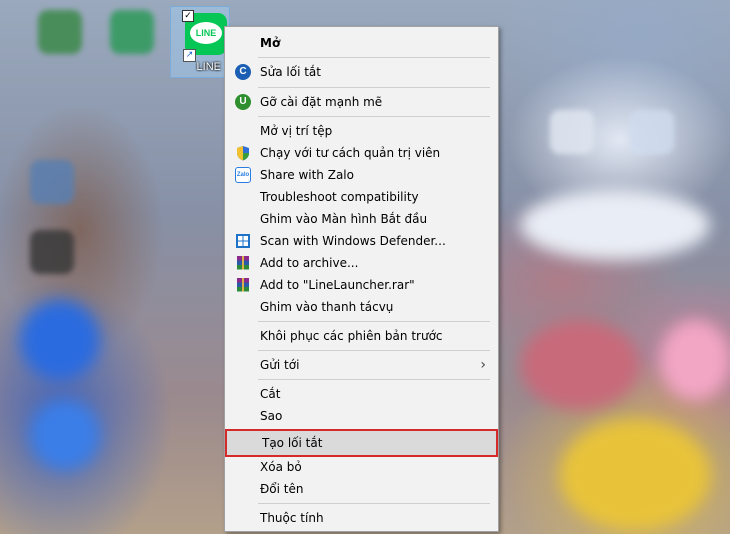 This screenshot has height=534, width=730. What do you see at coordinates (361, 416) in the screenshot?
I see `menu-item-copy: Sao` at bounding box center [361, 416].